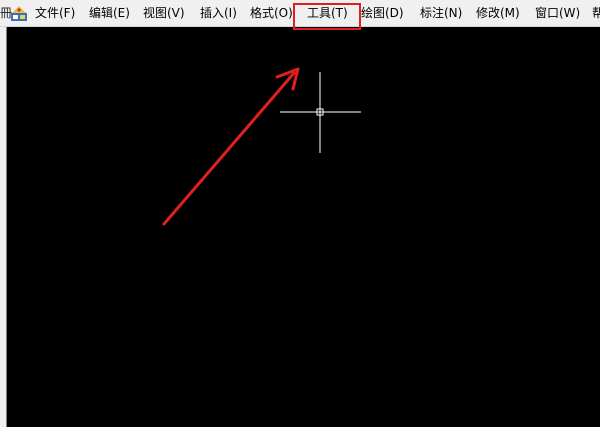  What do you see at coordinates (218, 13) in the screenshot?
I see `menu-insert: 插入(I)` at bounding box center [218, 13].